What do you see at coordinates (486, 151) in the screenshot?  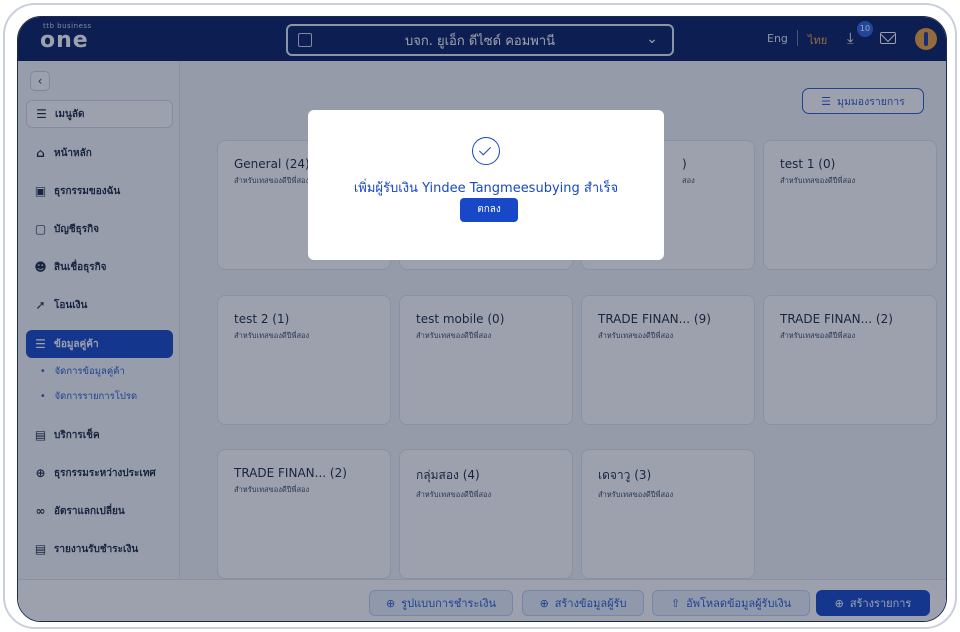 I see `check-circle-icon` at bounding box center [486, 151].